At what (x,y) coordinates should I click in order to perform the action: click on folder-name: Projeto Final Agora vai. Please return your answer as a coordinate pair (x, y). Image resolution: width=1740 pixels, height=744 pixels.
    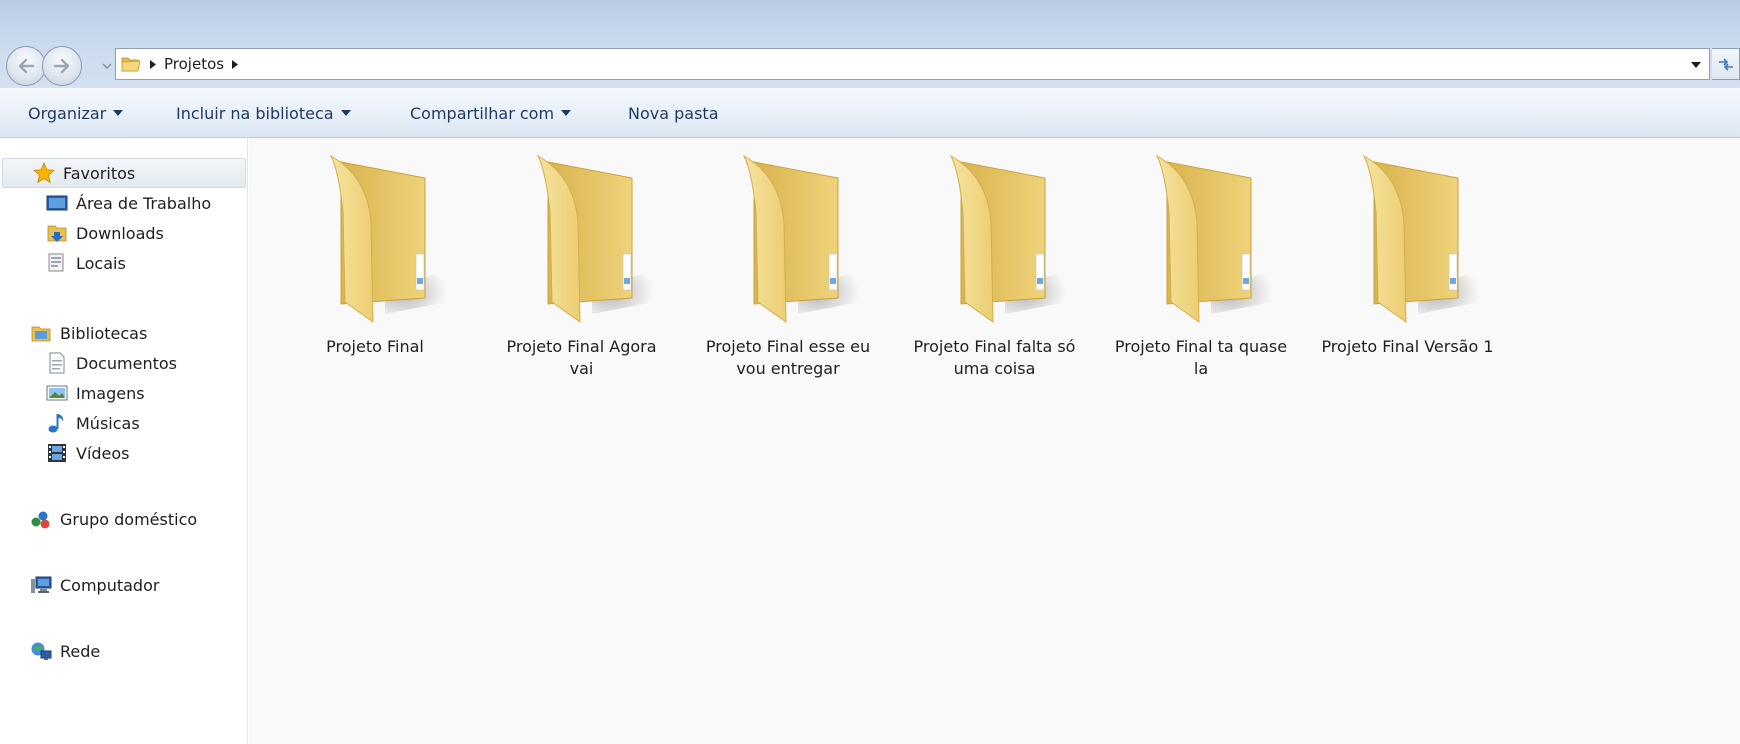
    Looking at the image, I should click on (581, 357).